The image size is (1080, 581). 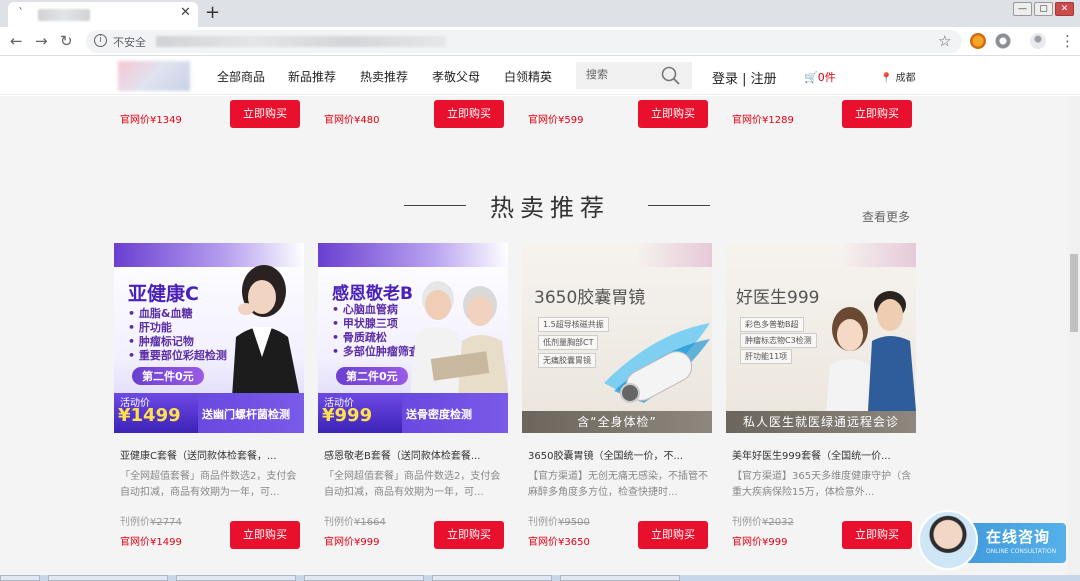 What do you see at coordinates (384, 76) in the screenshot?
I see `nav-hot-sale: 热卖推荐` at bounding box center [384, 76].